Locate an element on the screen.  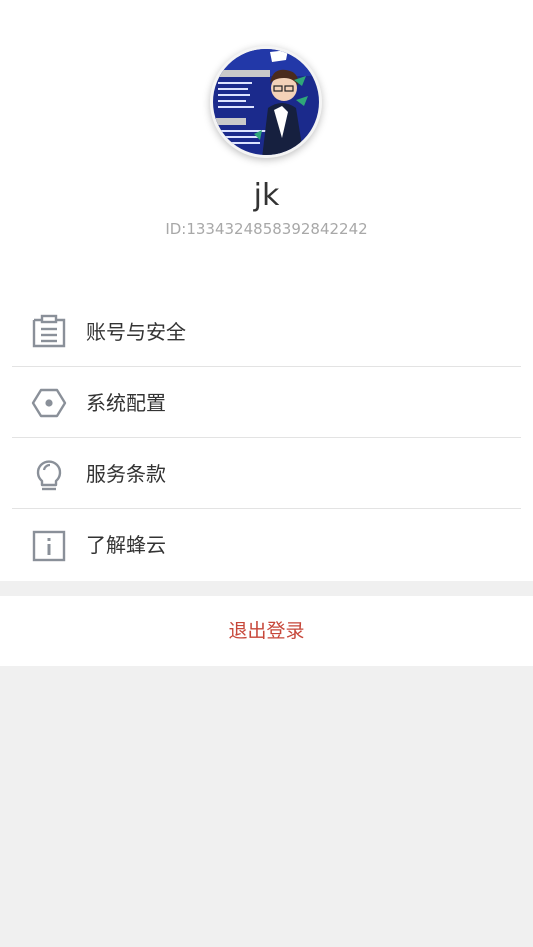
avatar-image is located at coordinates (266, 102).